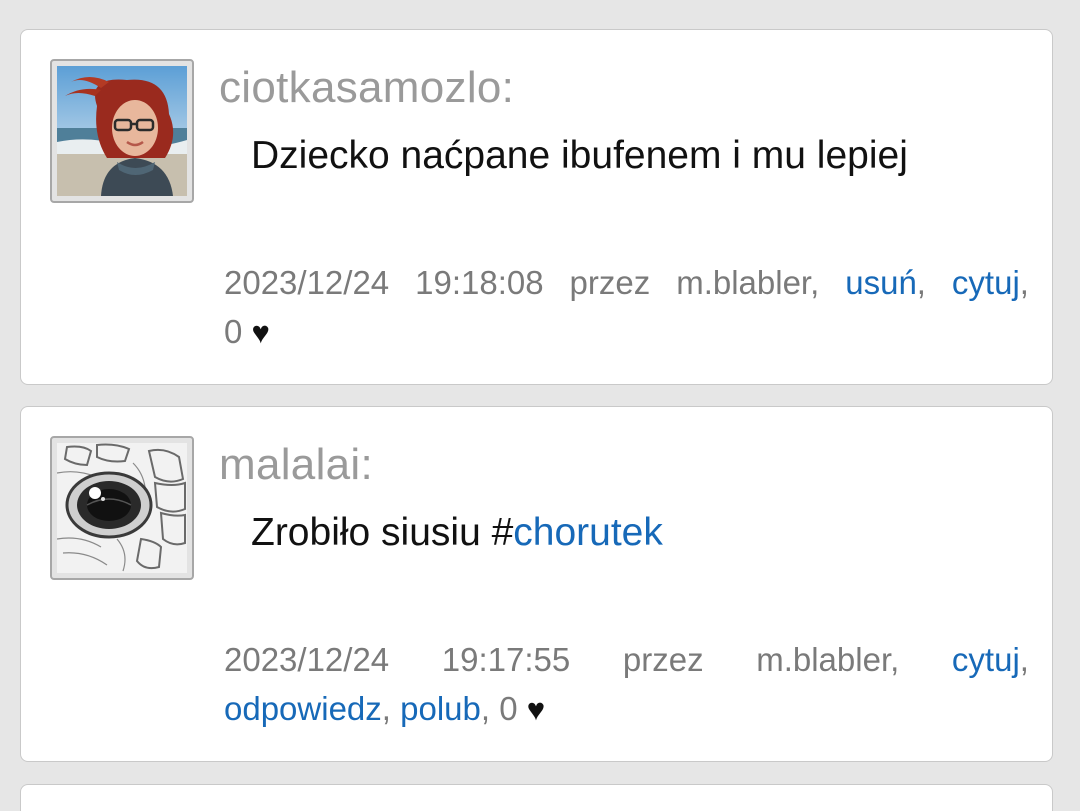 The width and height of the screenshot is (1080, 811). Describe the element at coordinates (588, 532) in the screenshot. I see `hashtag-link: chorutek` at that location.